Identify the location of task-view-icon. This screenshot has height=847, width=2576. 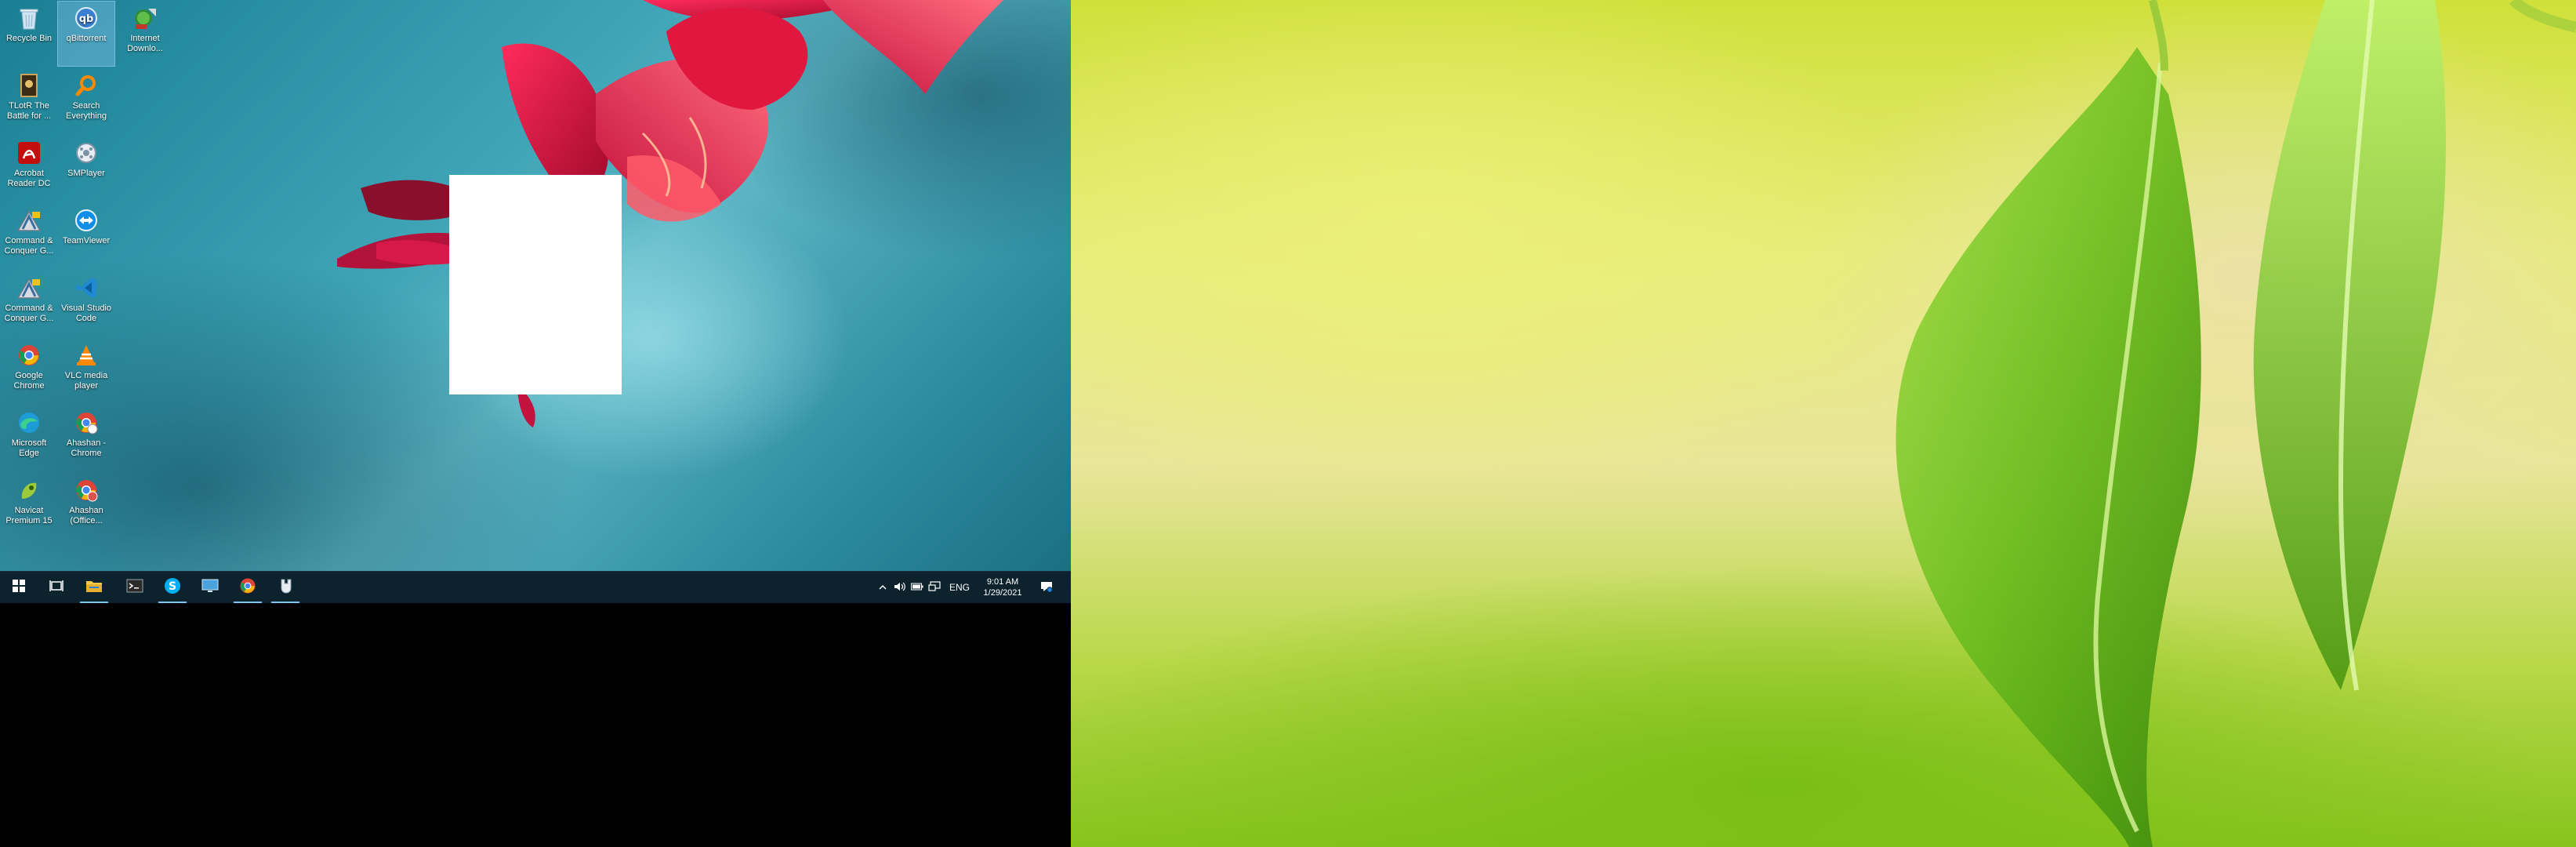
(56, 588).